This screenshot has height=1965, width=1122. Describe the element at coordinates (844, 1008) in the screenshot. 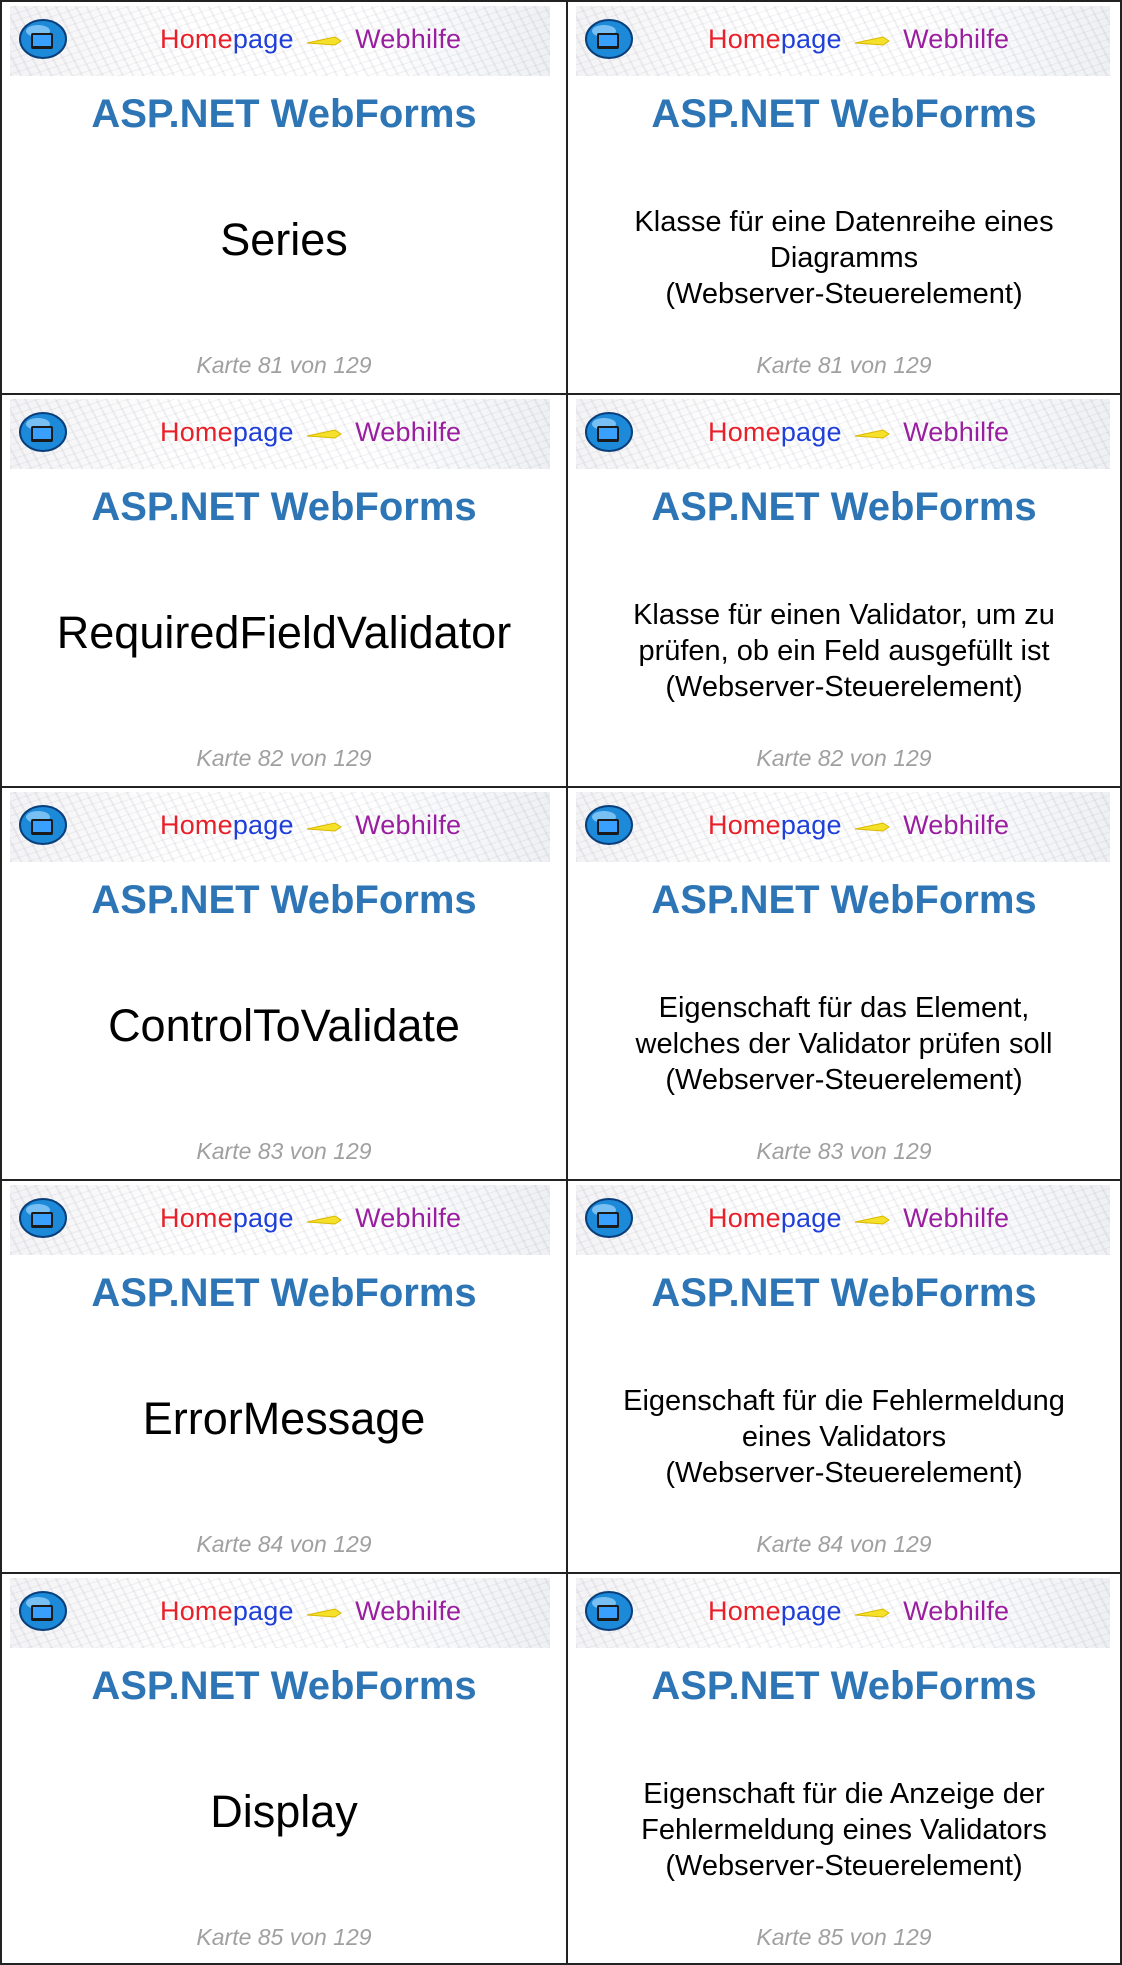

I see `definition-line: Eigenschaft für das Element,` at that location.